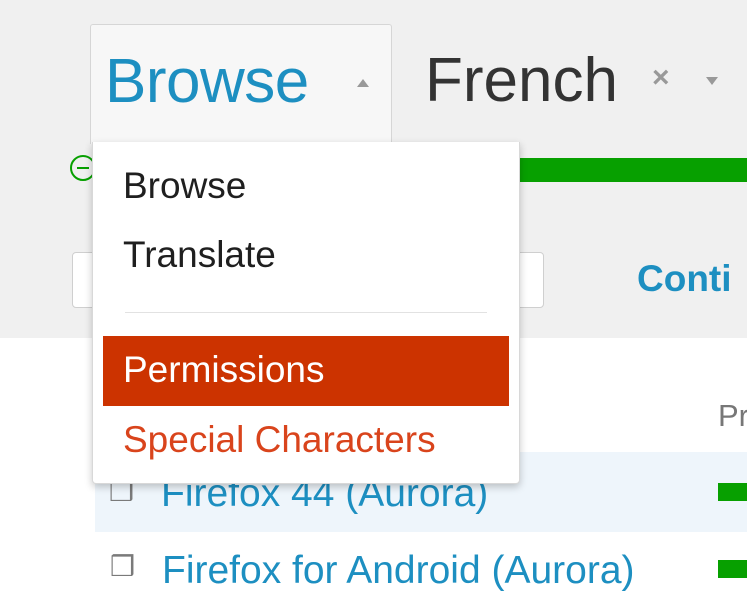 This screenshot has height=595, width=747. What do you see at coordinates (684, 279) in the screenshot?
I see `contributors-link: Conti` at bounding box center [684, 279].